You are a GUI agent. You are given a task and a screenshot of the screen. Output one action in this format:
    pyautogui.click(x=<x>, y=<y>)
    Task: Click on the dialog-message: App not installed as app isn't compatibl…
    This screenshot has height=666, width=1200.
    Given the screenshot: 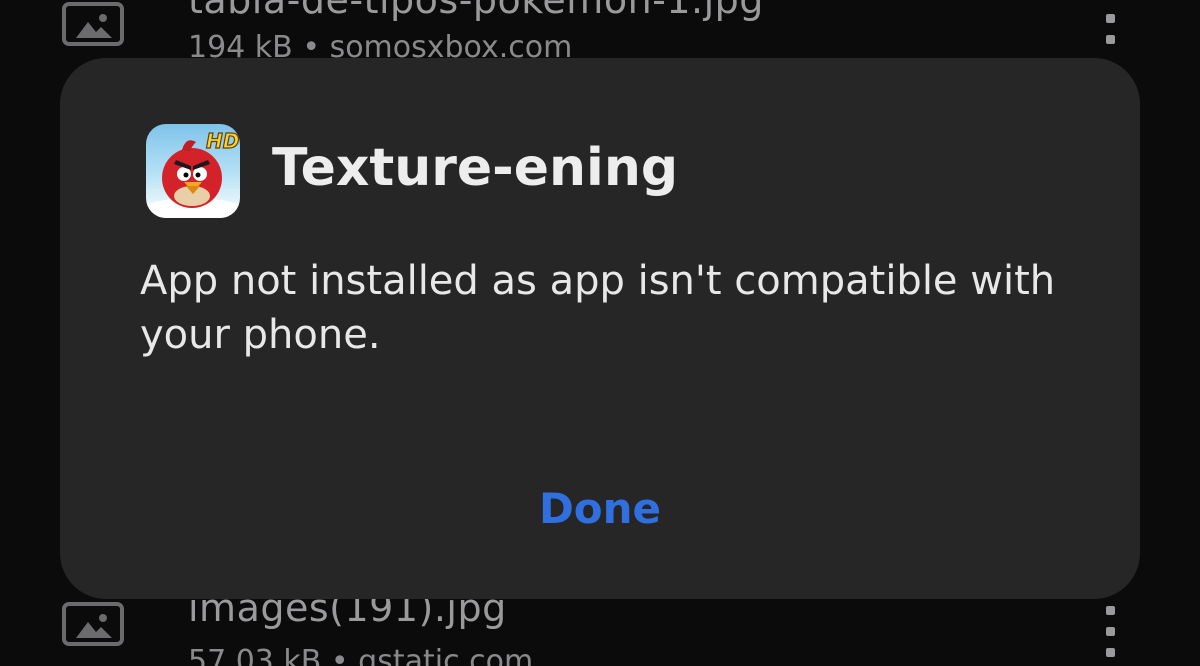 What is the action you would take?
    pyautogui.click(x=598, y=308)
    